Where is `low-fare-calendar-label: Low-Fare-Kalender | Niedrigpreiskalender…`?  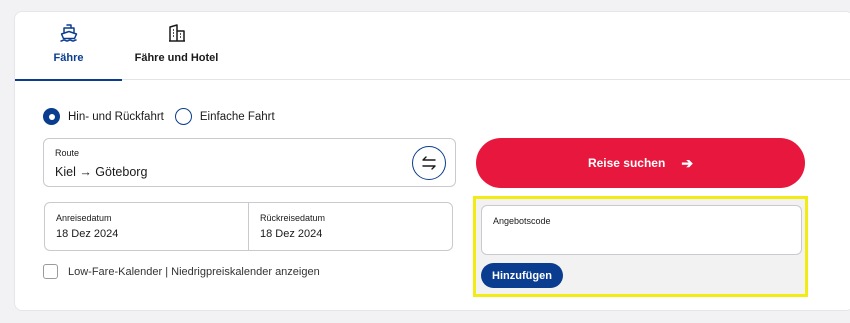 low-fare-calendar-label: Low-Fare-Kalender | Niedrigpreiskalender… is located at coordinates (194, 272).